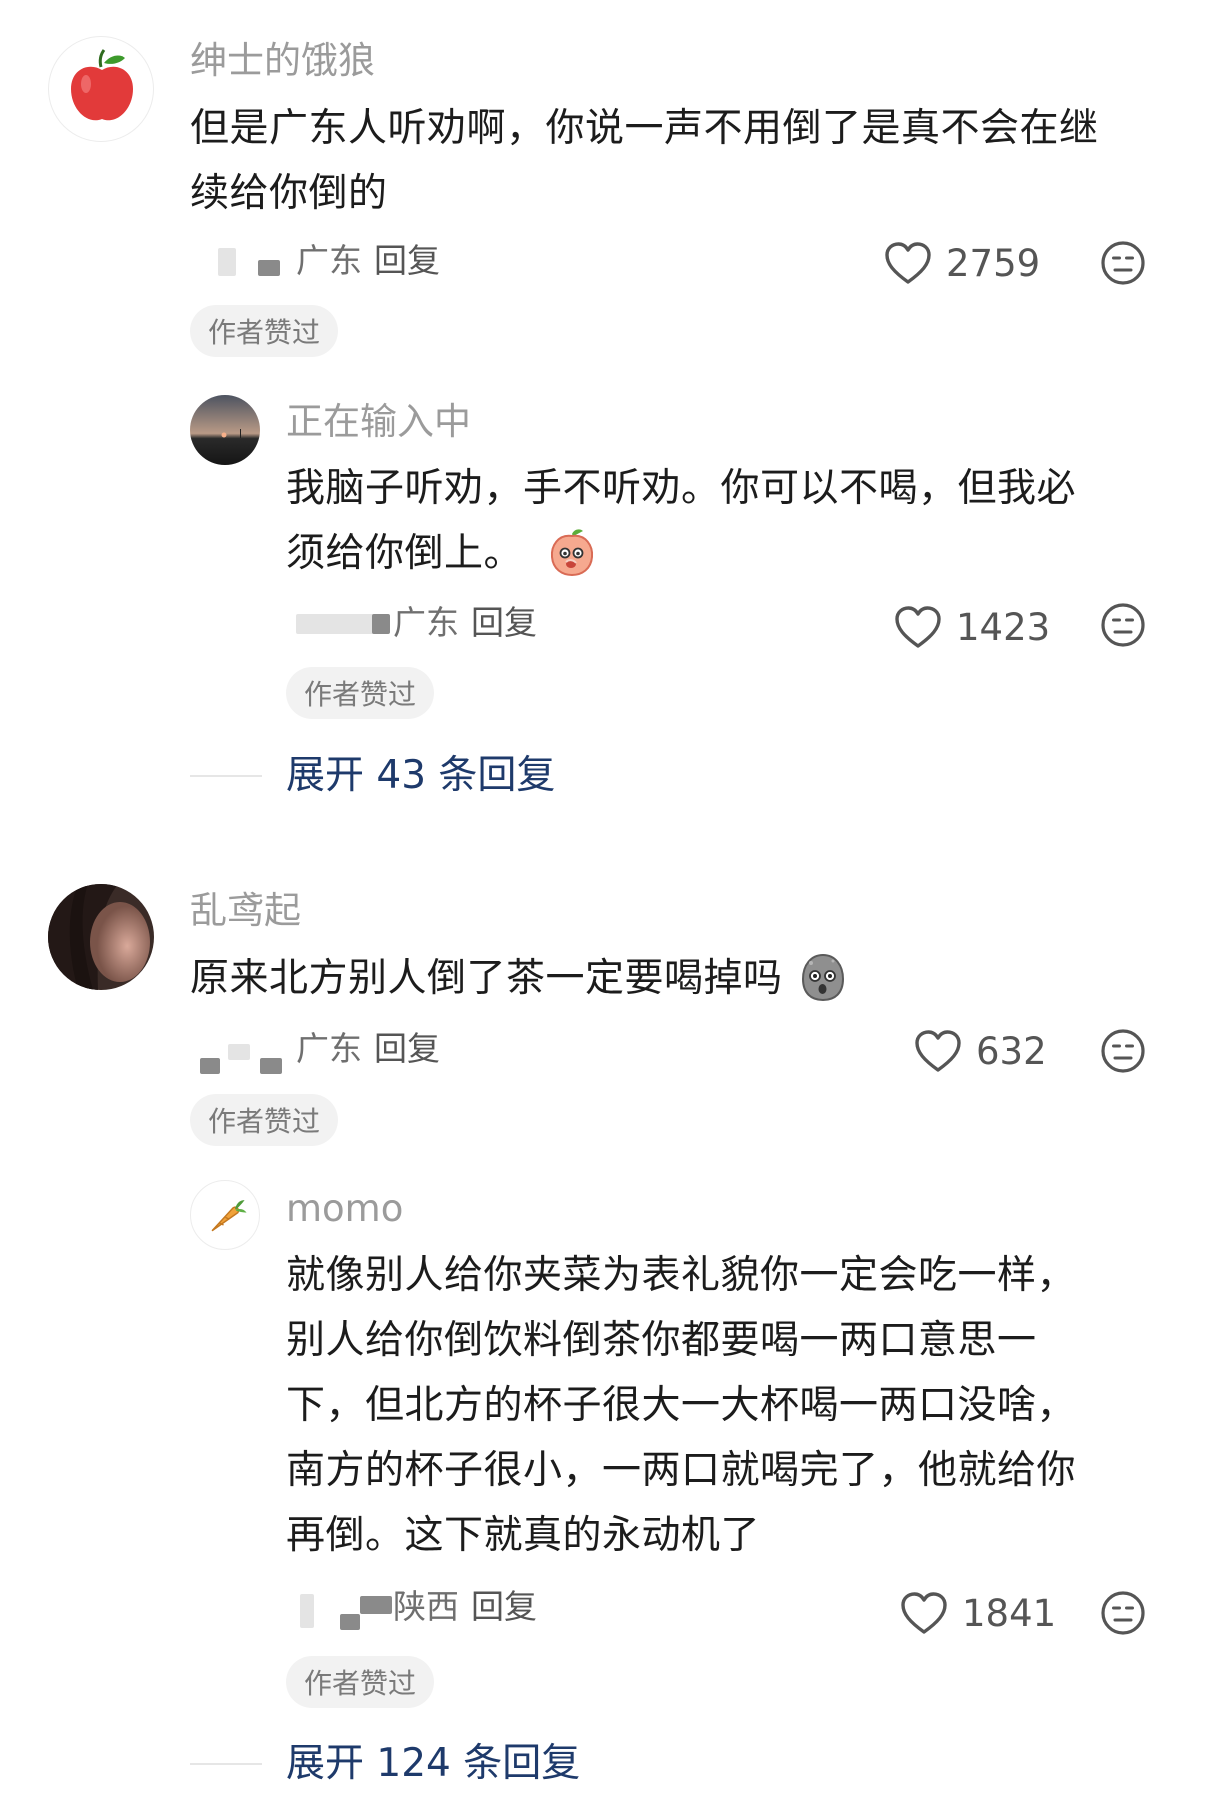  I want to click on comment-line: 下，但北方的杯子很大一大杯喝一两口没啥，, so click(681, 1405).